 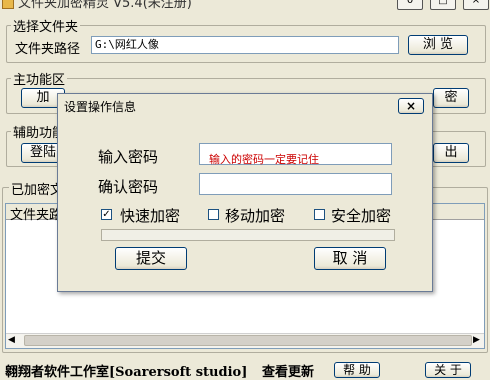 What do you see at coordinates (245, 45) in the screenshot?
I see `folder-path-field: G:\网红人像` at bounding box center [245, 45].